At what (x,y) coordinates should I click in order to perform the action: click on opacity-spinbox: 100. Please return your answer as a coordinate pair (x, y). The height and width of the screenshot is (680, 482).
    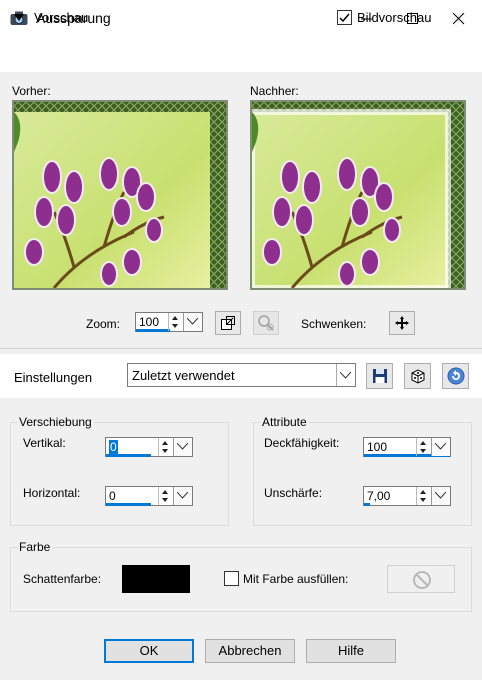
    Looking at the image, I should click on (407, 447).